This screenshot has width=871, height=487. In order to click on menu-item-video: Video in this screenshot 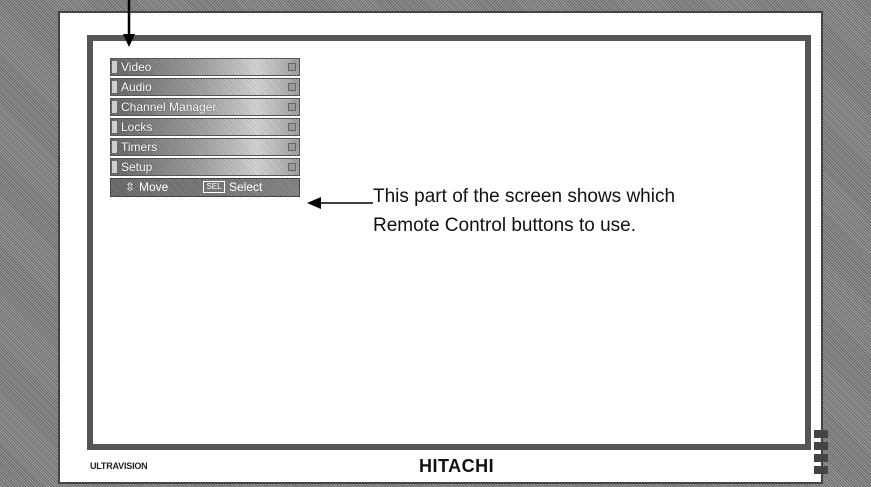, I will do `click(205, 67)`.